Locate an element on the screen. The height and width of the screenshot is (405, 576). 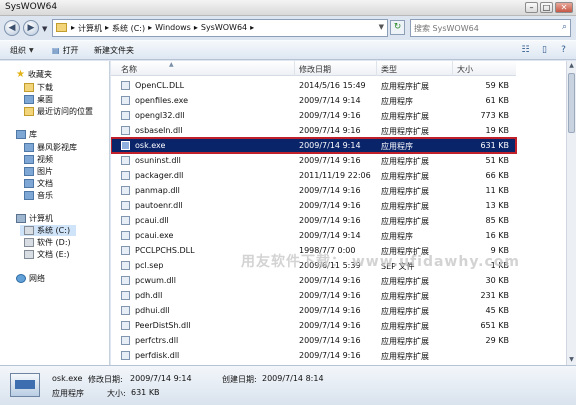
back-button: ◀ is located at coordinates (12, 28).